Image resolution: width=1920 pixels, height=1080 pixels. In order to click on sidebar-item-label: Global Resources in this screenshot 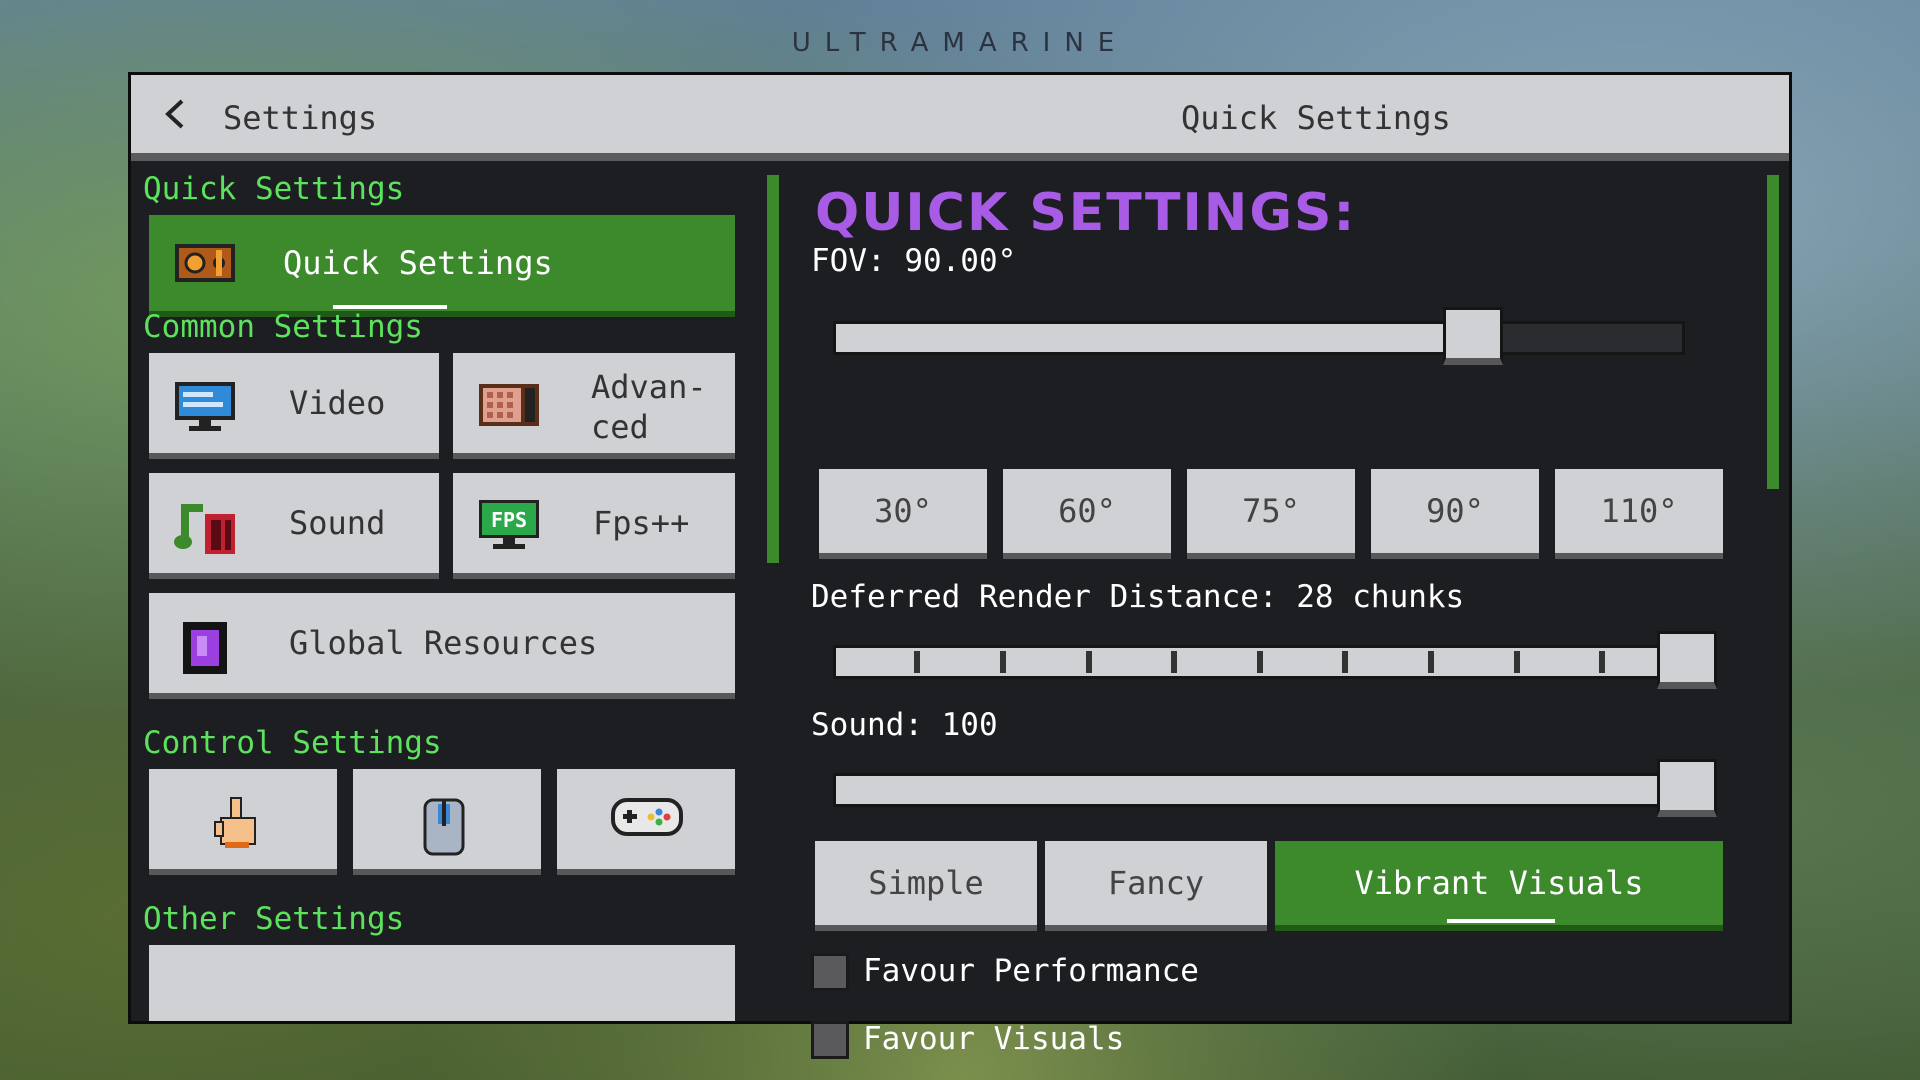, I will do `click(443, 643)`.